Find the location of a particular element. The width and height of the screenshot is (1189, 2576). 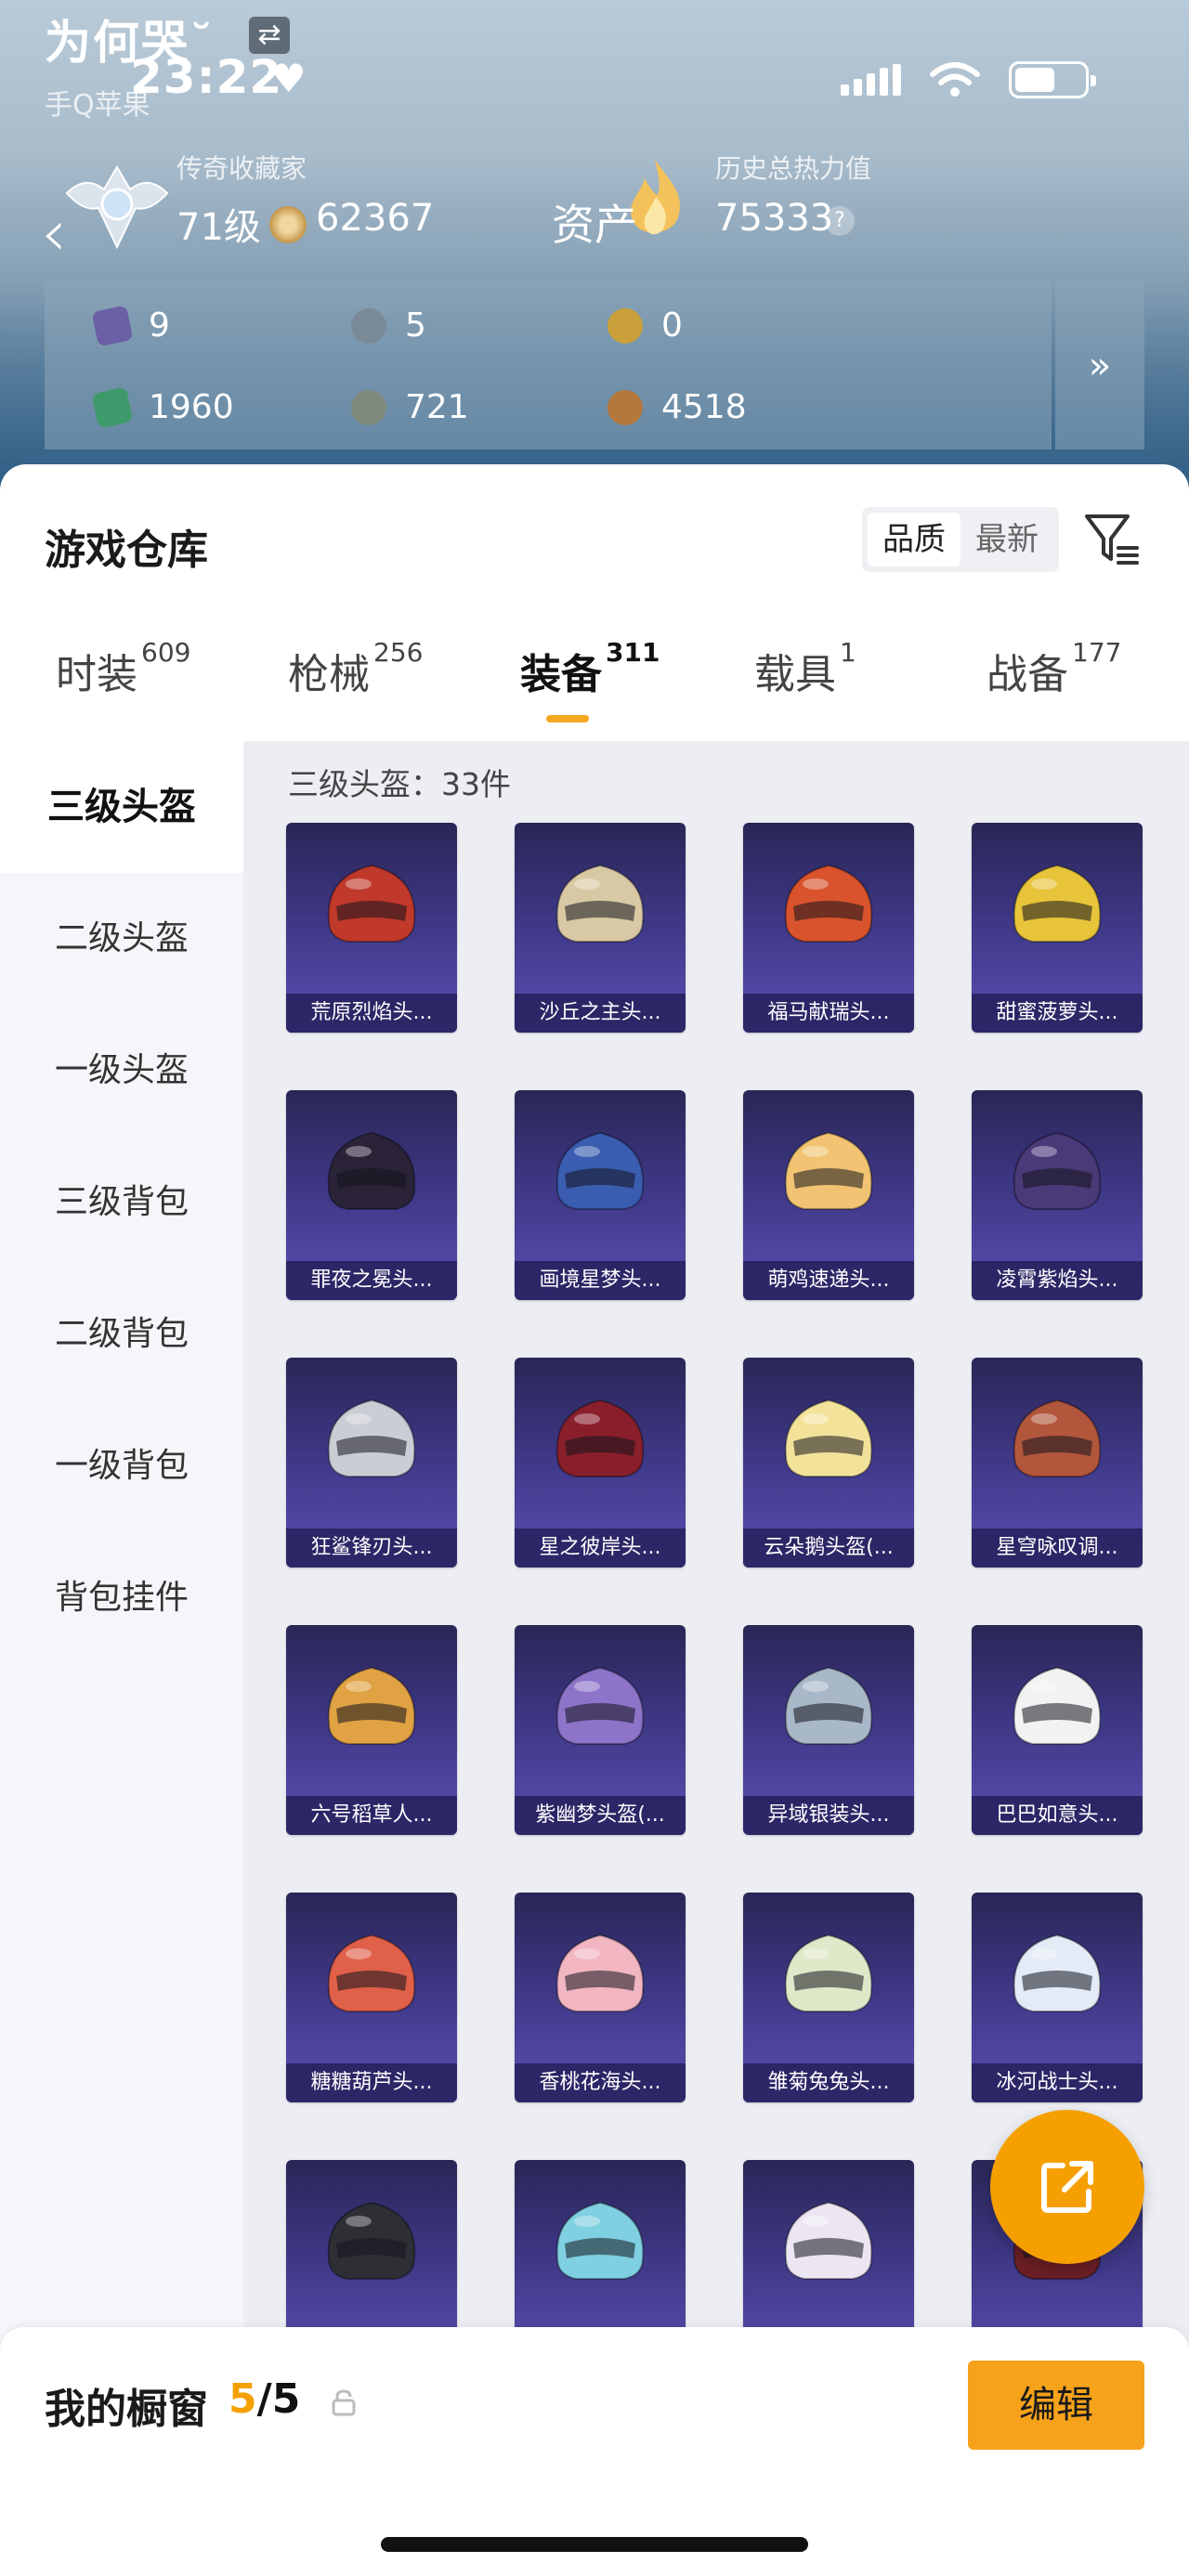

collection-points: 62367 is located at coordinates (375, 219).